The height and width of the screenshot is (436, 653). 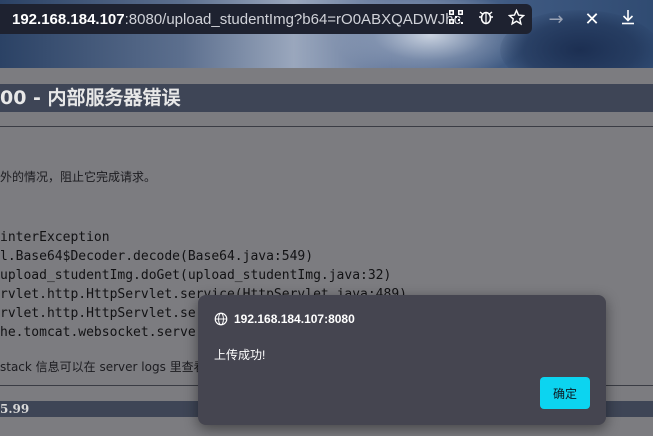 I want to click on divider, so click(x=326, y=126).